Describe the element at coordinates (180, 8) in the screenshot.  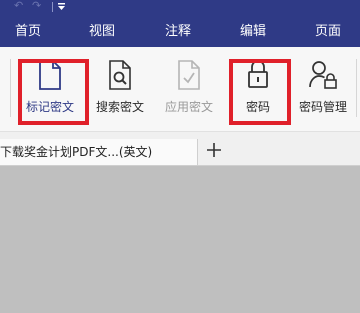
I see `title-bar: ↶ ↷` at that location.